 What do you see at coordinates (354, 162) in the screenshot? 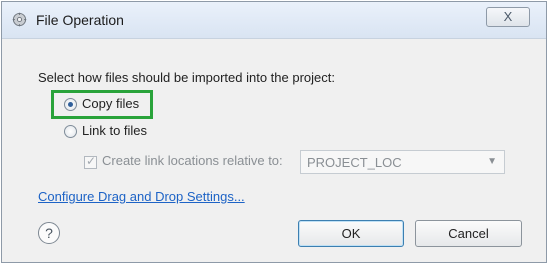
I see `combo-value: PROJECT_LOC` at bounding box center [354, 162].